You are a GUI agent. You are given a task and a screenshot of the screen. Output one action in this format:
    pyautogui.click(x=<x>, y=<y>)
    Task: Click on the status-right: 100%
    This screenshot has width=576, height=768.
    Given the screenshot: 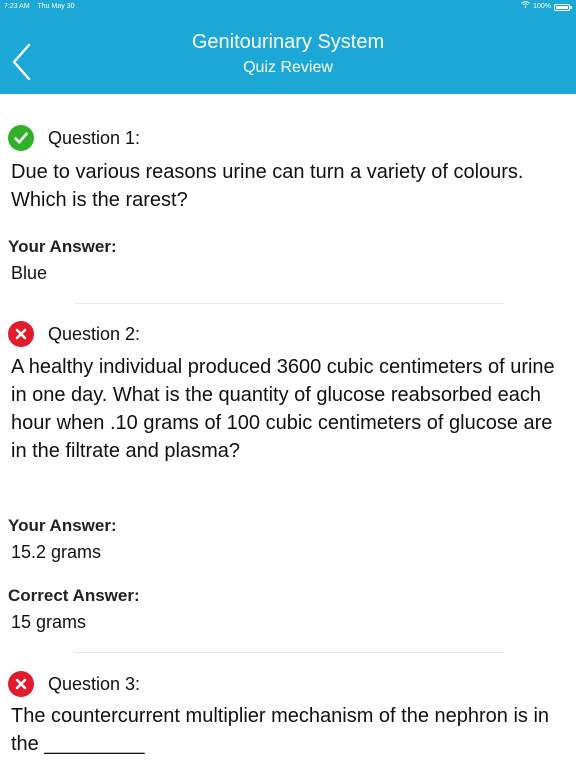 What is the action you would take?
    pyautogui.click(x=546, y=7)
    